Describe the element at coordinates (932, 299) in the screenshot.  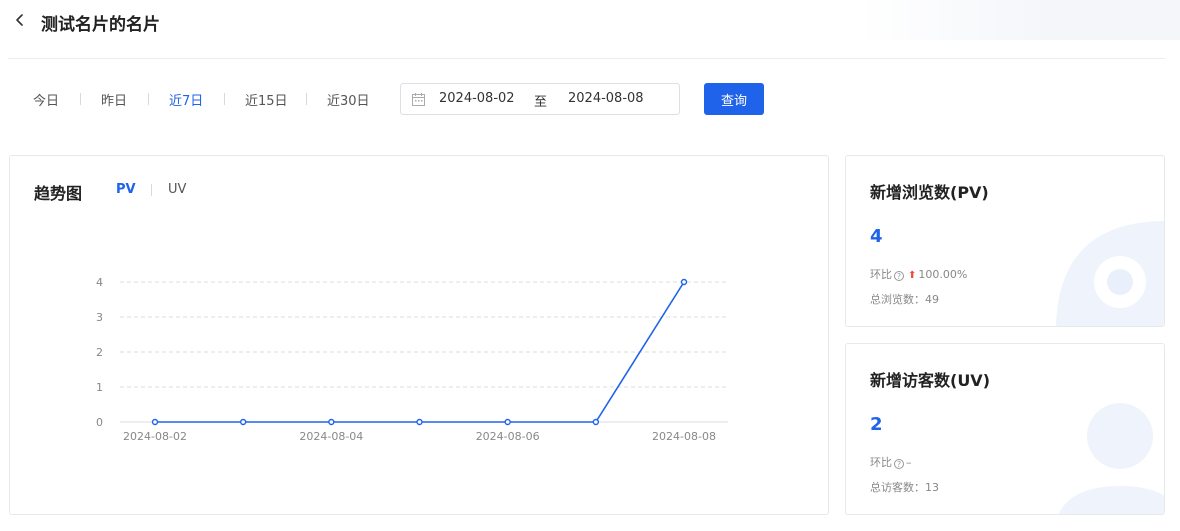
I see `pv-total-value: 49` at that location.